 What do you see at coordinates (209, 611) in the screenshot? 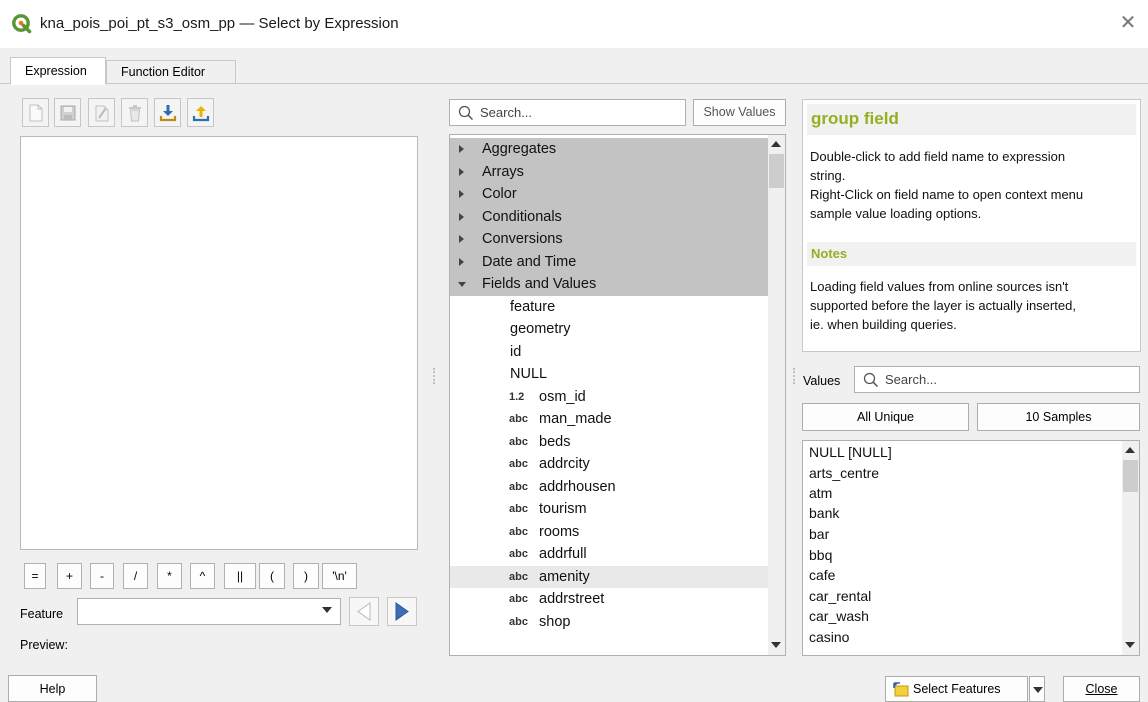
I see `feature-combo` at bounding box center [209, 611].